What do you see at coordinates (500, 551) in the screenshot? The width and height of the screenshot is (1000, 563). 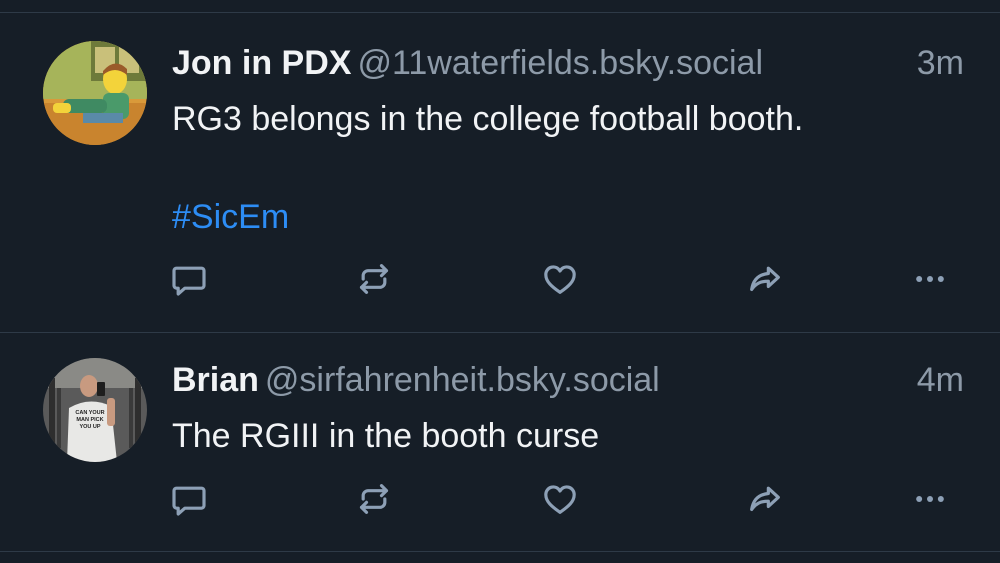 I see `divider` at bounding box center [500, 551].